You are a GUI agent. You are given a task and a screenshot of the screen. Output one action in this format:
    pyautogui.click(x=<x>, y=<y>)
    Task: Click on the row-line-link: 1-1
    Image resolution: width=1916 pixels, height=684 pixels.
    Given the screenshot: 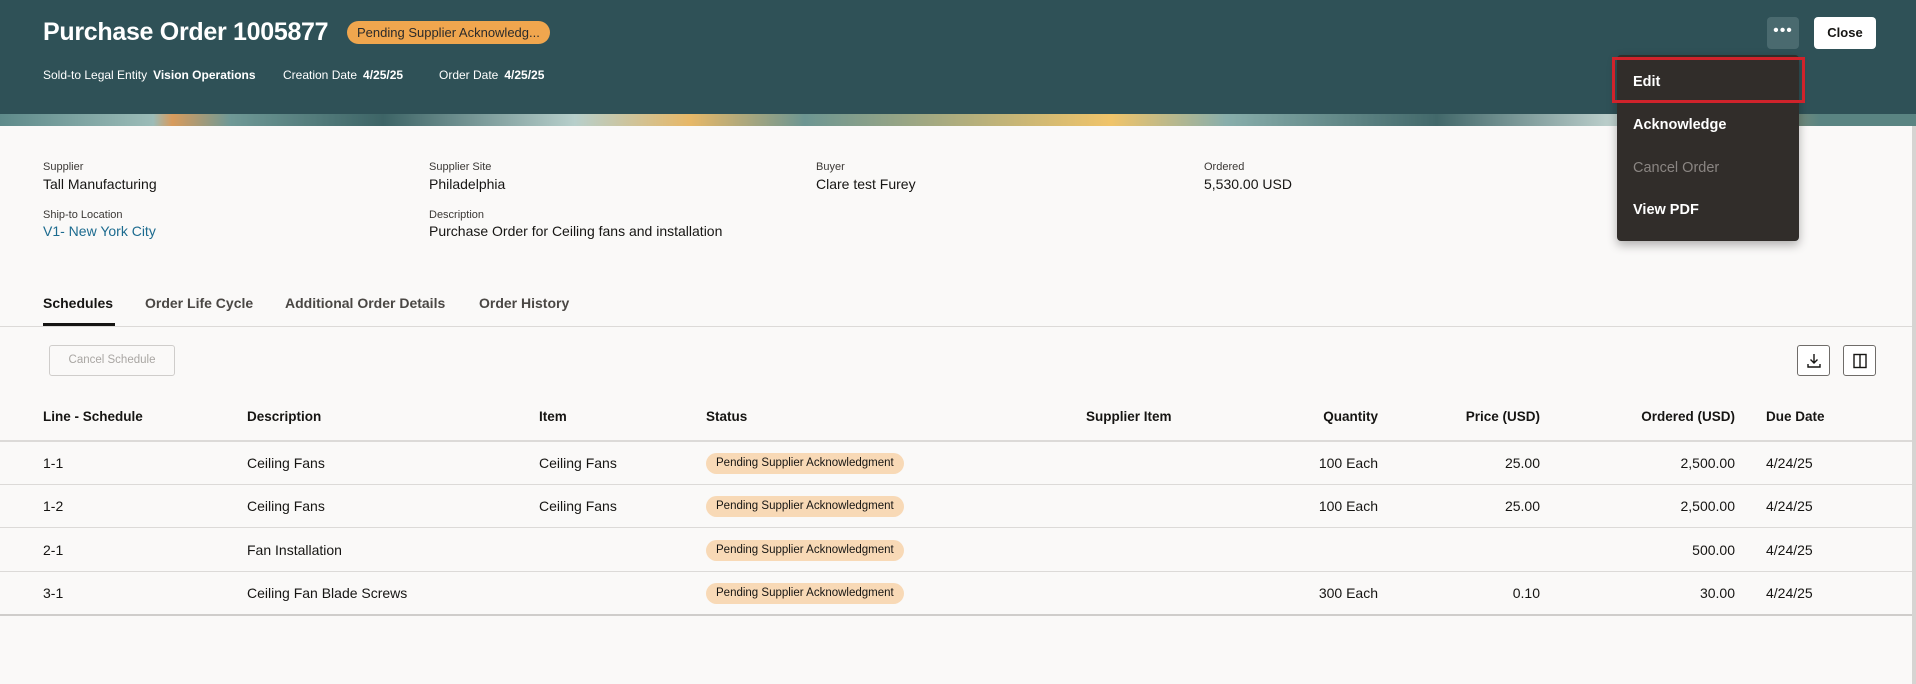 What is the action you would take?
    pyautogui.click(x=53, y=463)
    